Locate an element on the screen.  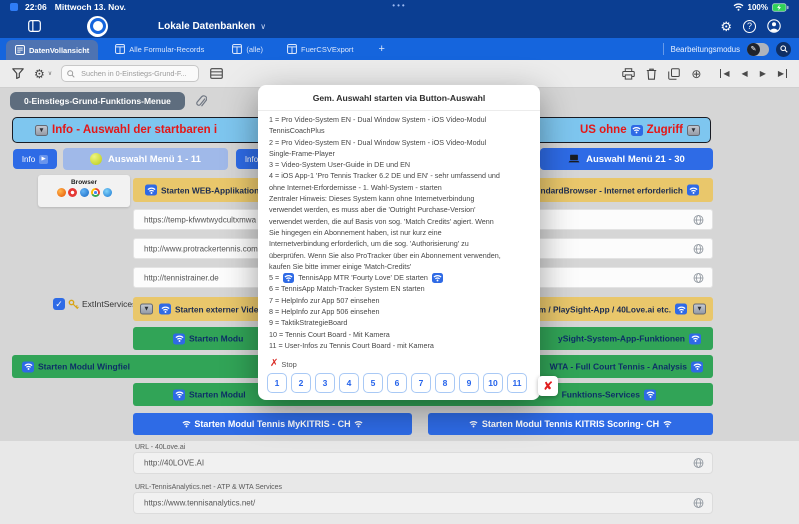
info-button-label: Info is located at coordinates (28, 159).